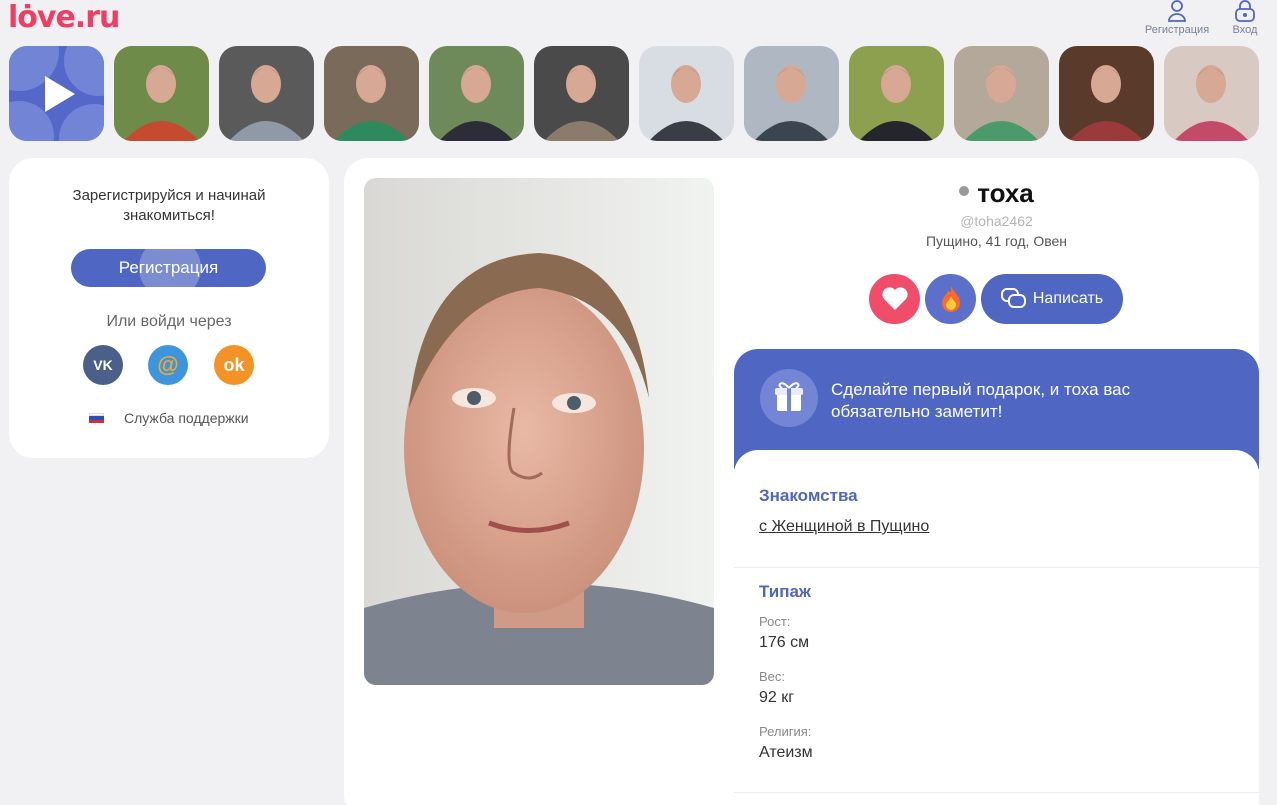  What do you see at coordinates (996, 241) in the screenshot?
I see `profile-meta: Пущино, 41 год, Овен` at bounding box center [996, 241].